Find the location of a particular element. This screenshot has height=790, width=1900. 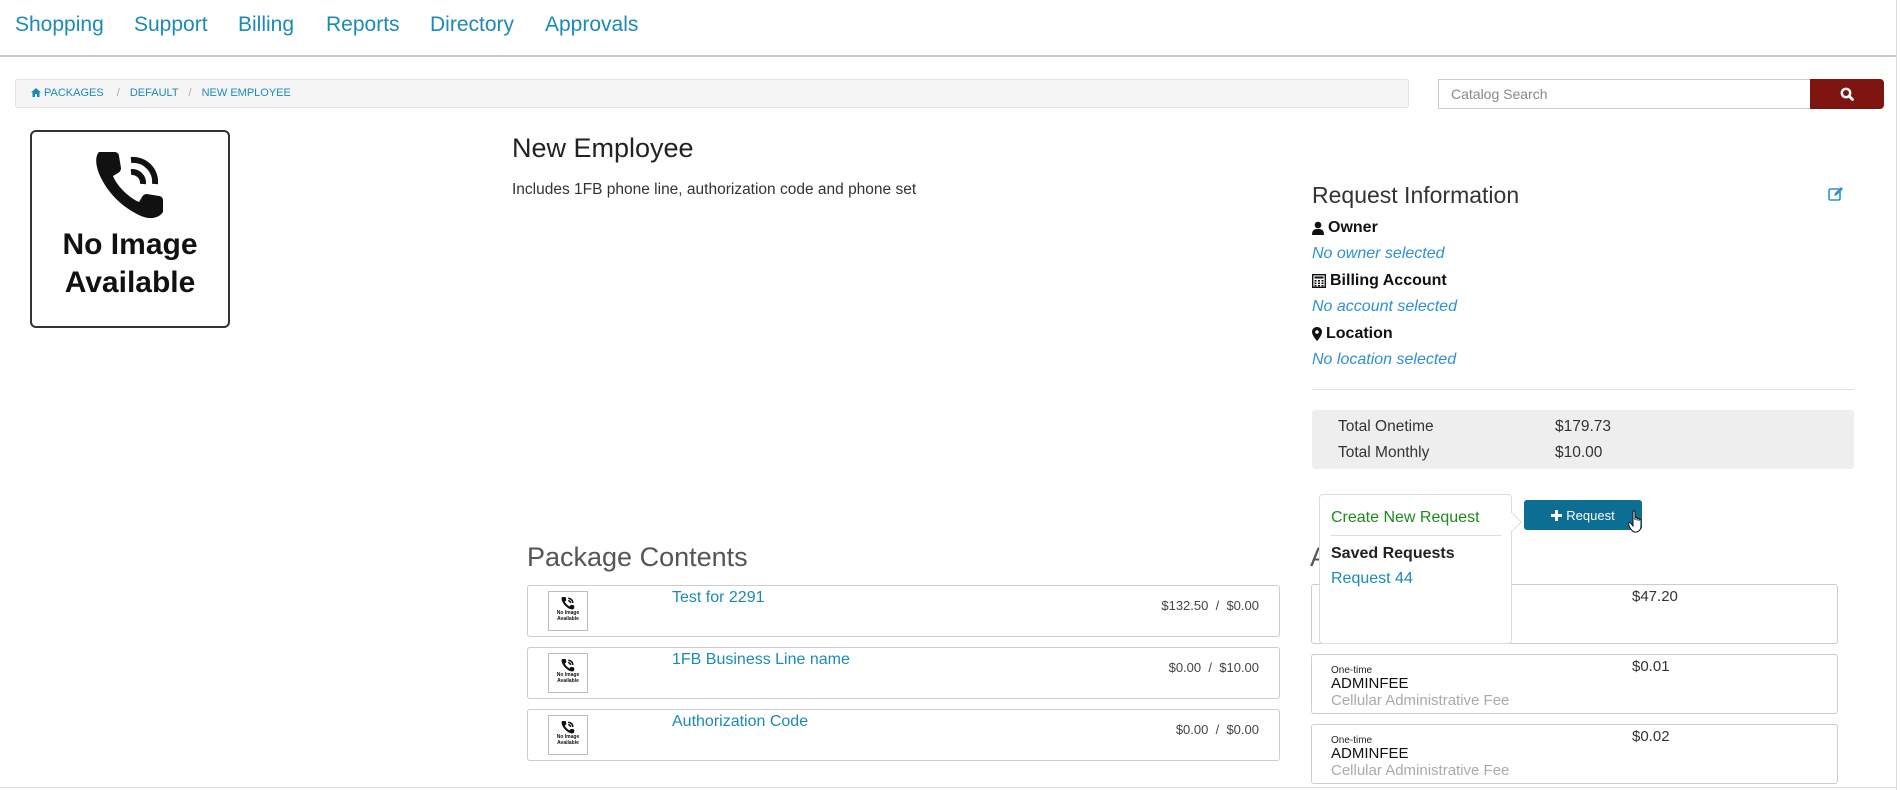

package-item-price: $0.00 / $10.00 is located at coordinates (1214, 667).